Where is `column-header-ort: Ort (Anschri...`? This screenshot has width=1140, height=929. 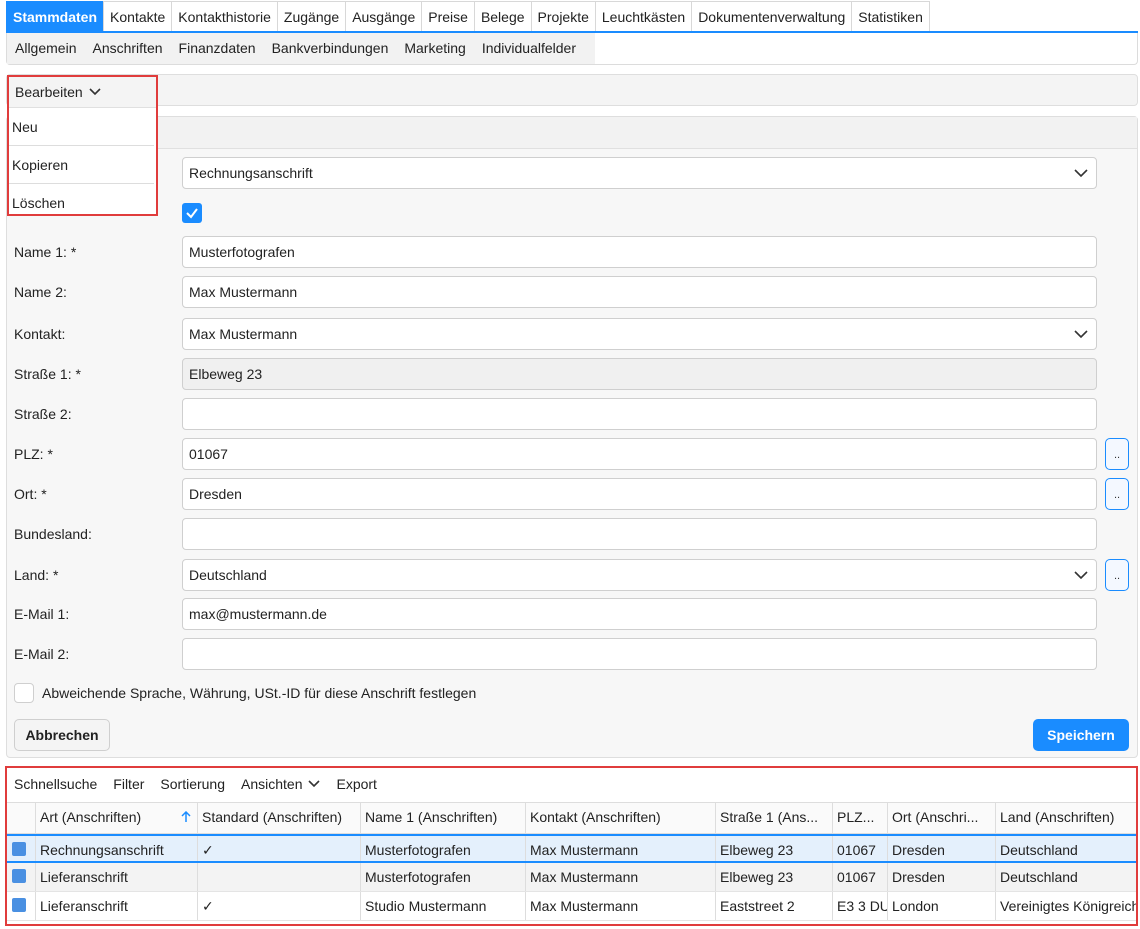 column-header-ort: Ort (Anschri... is located at coordinates (941, 818).